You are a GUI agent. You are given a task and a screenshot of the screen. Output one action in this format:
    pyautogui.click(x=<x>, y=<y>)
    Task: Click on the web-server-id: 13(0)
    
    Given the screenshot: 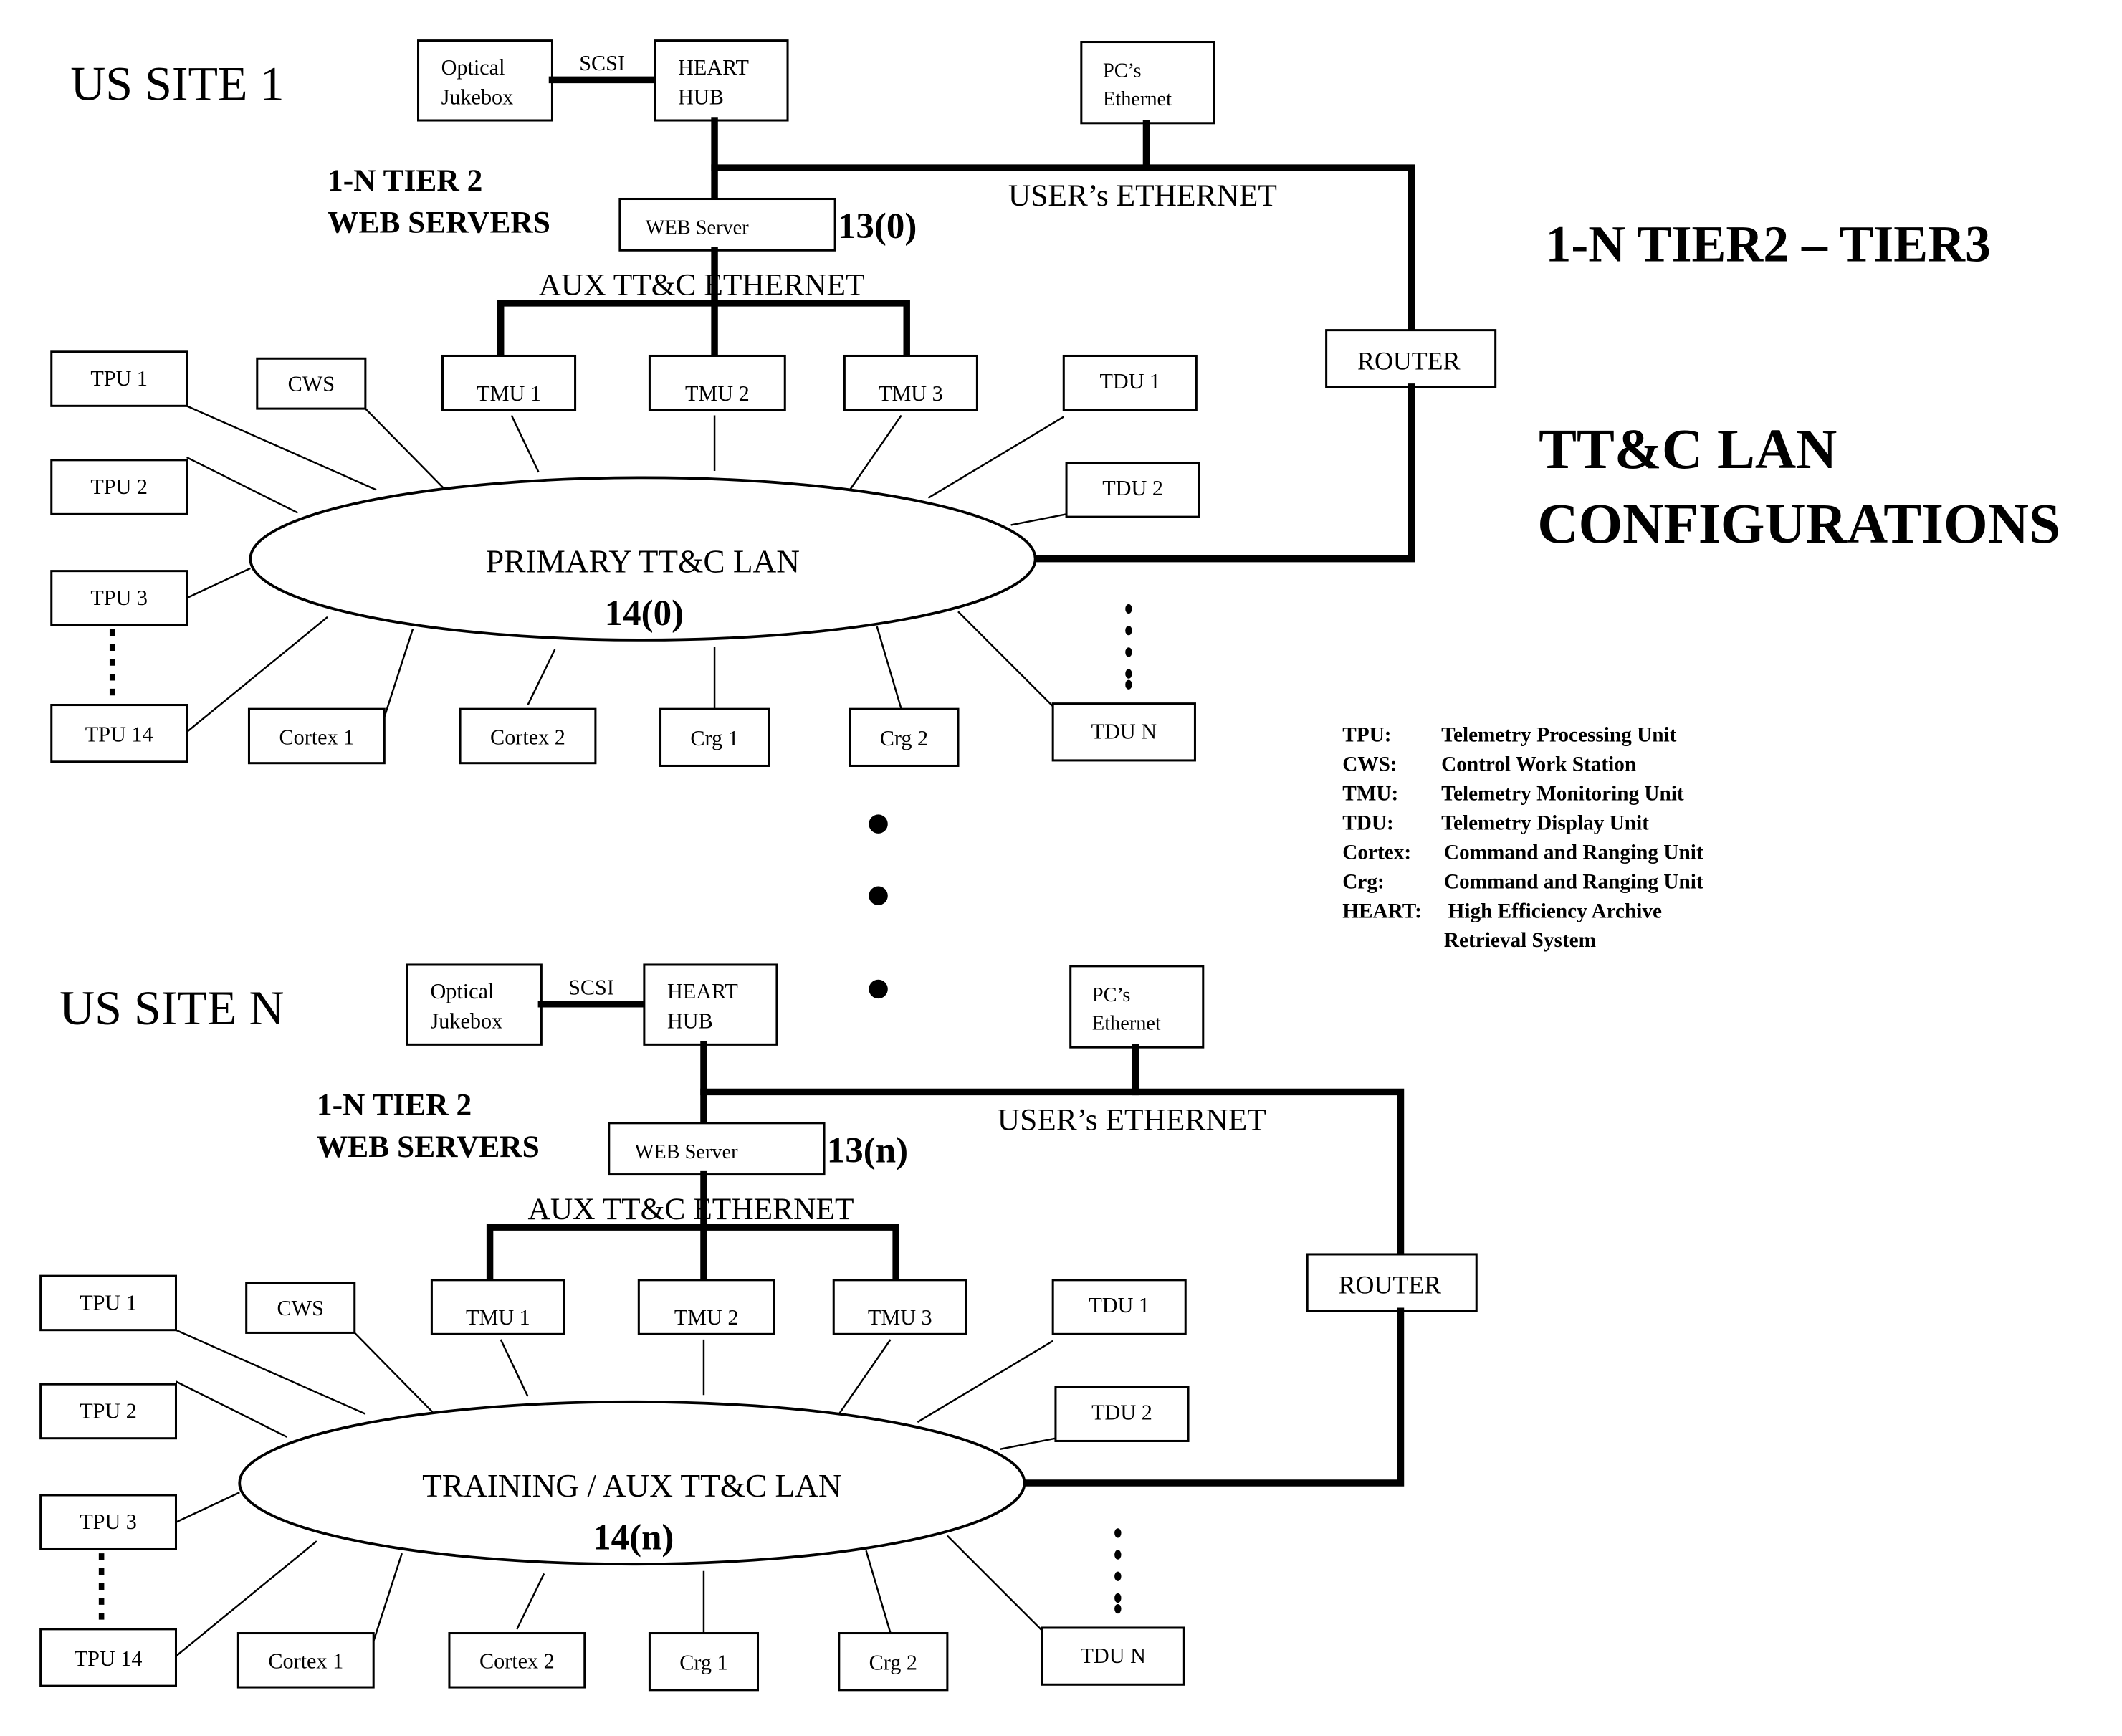 What is the action you would take?
    pyautogui.click(x=877, y=226)
    